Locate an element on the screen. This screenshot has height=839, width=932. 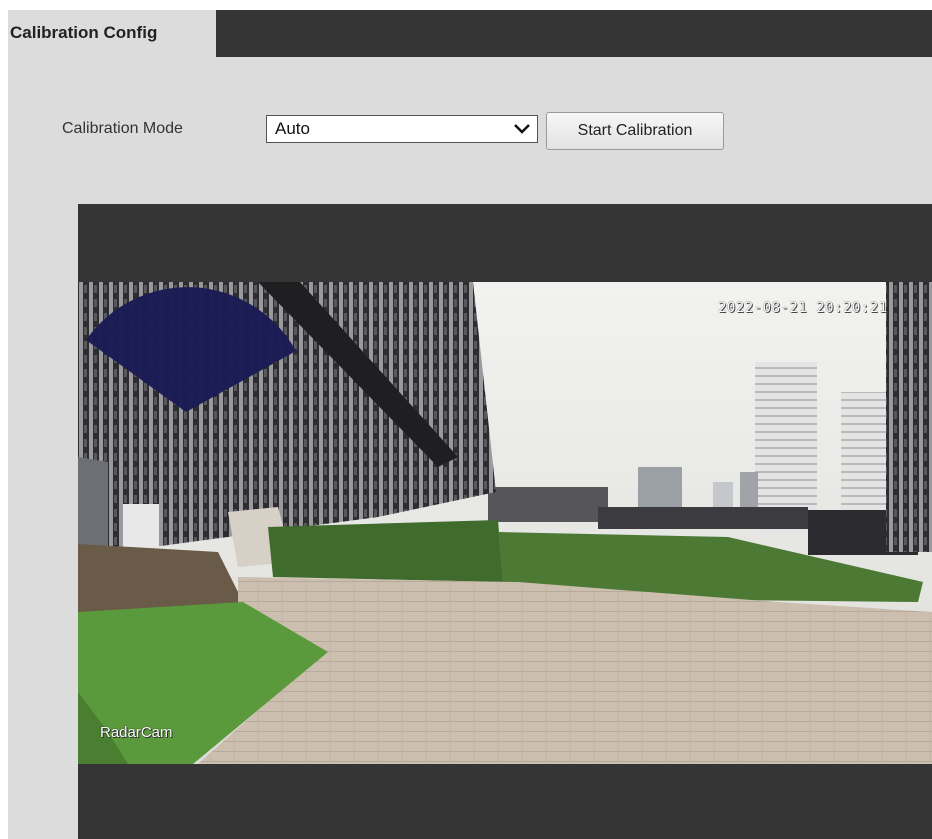
calibration-mode-value: Auto is located at coordinates (292, 128).